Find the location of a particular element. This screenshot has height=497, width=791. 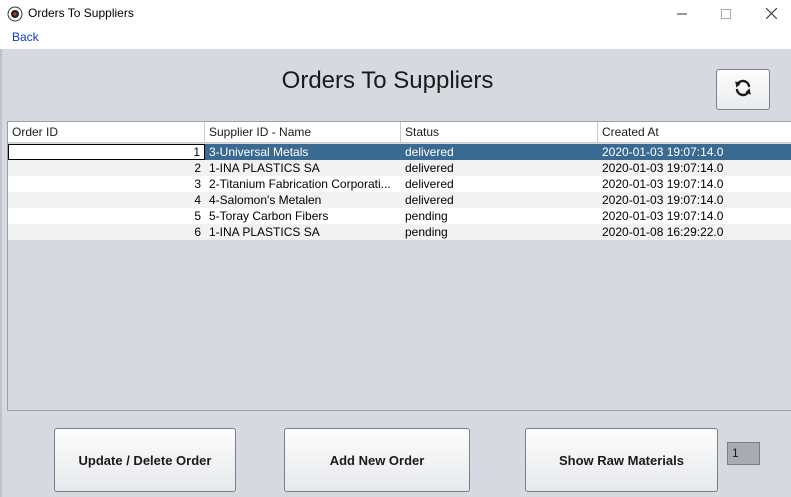

column-header-order-id: Order ID is located at coordinates (106, 132).